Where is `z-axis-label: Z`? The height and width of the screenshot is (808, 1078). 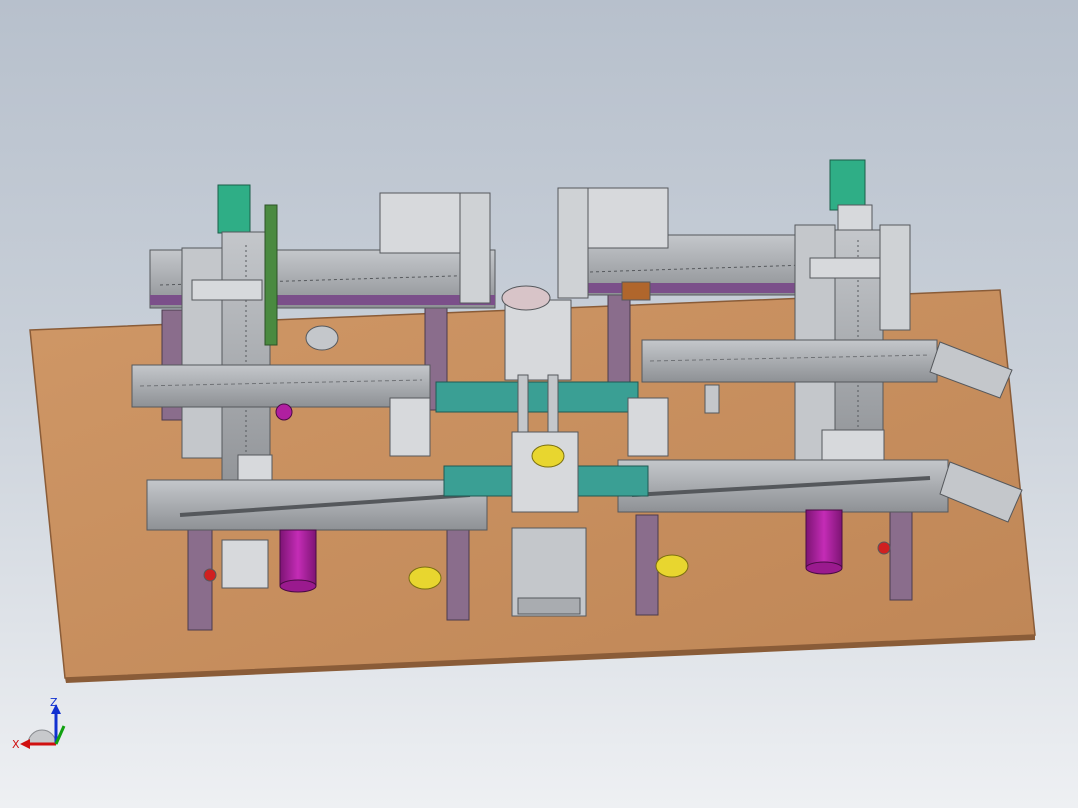 z-axis-label: Z is located at coordinates (54, 702).